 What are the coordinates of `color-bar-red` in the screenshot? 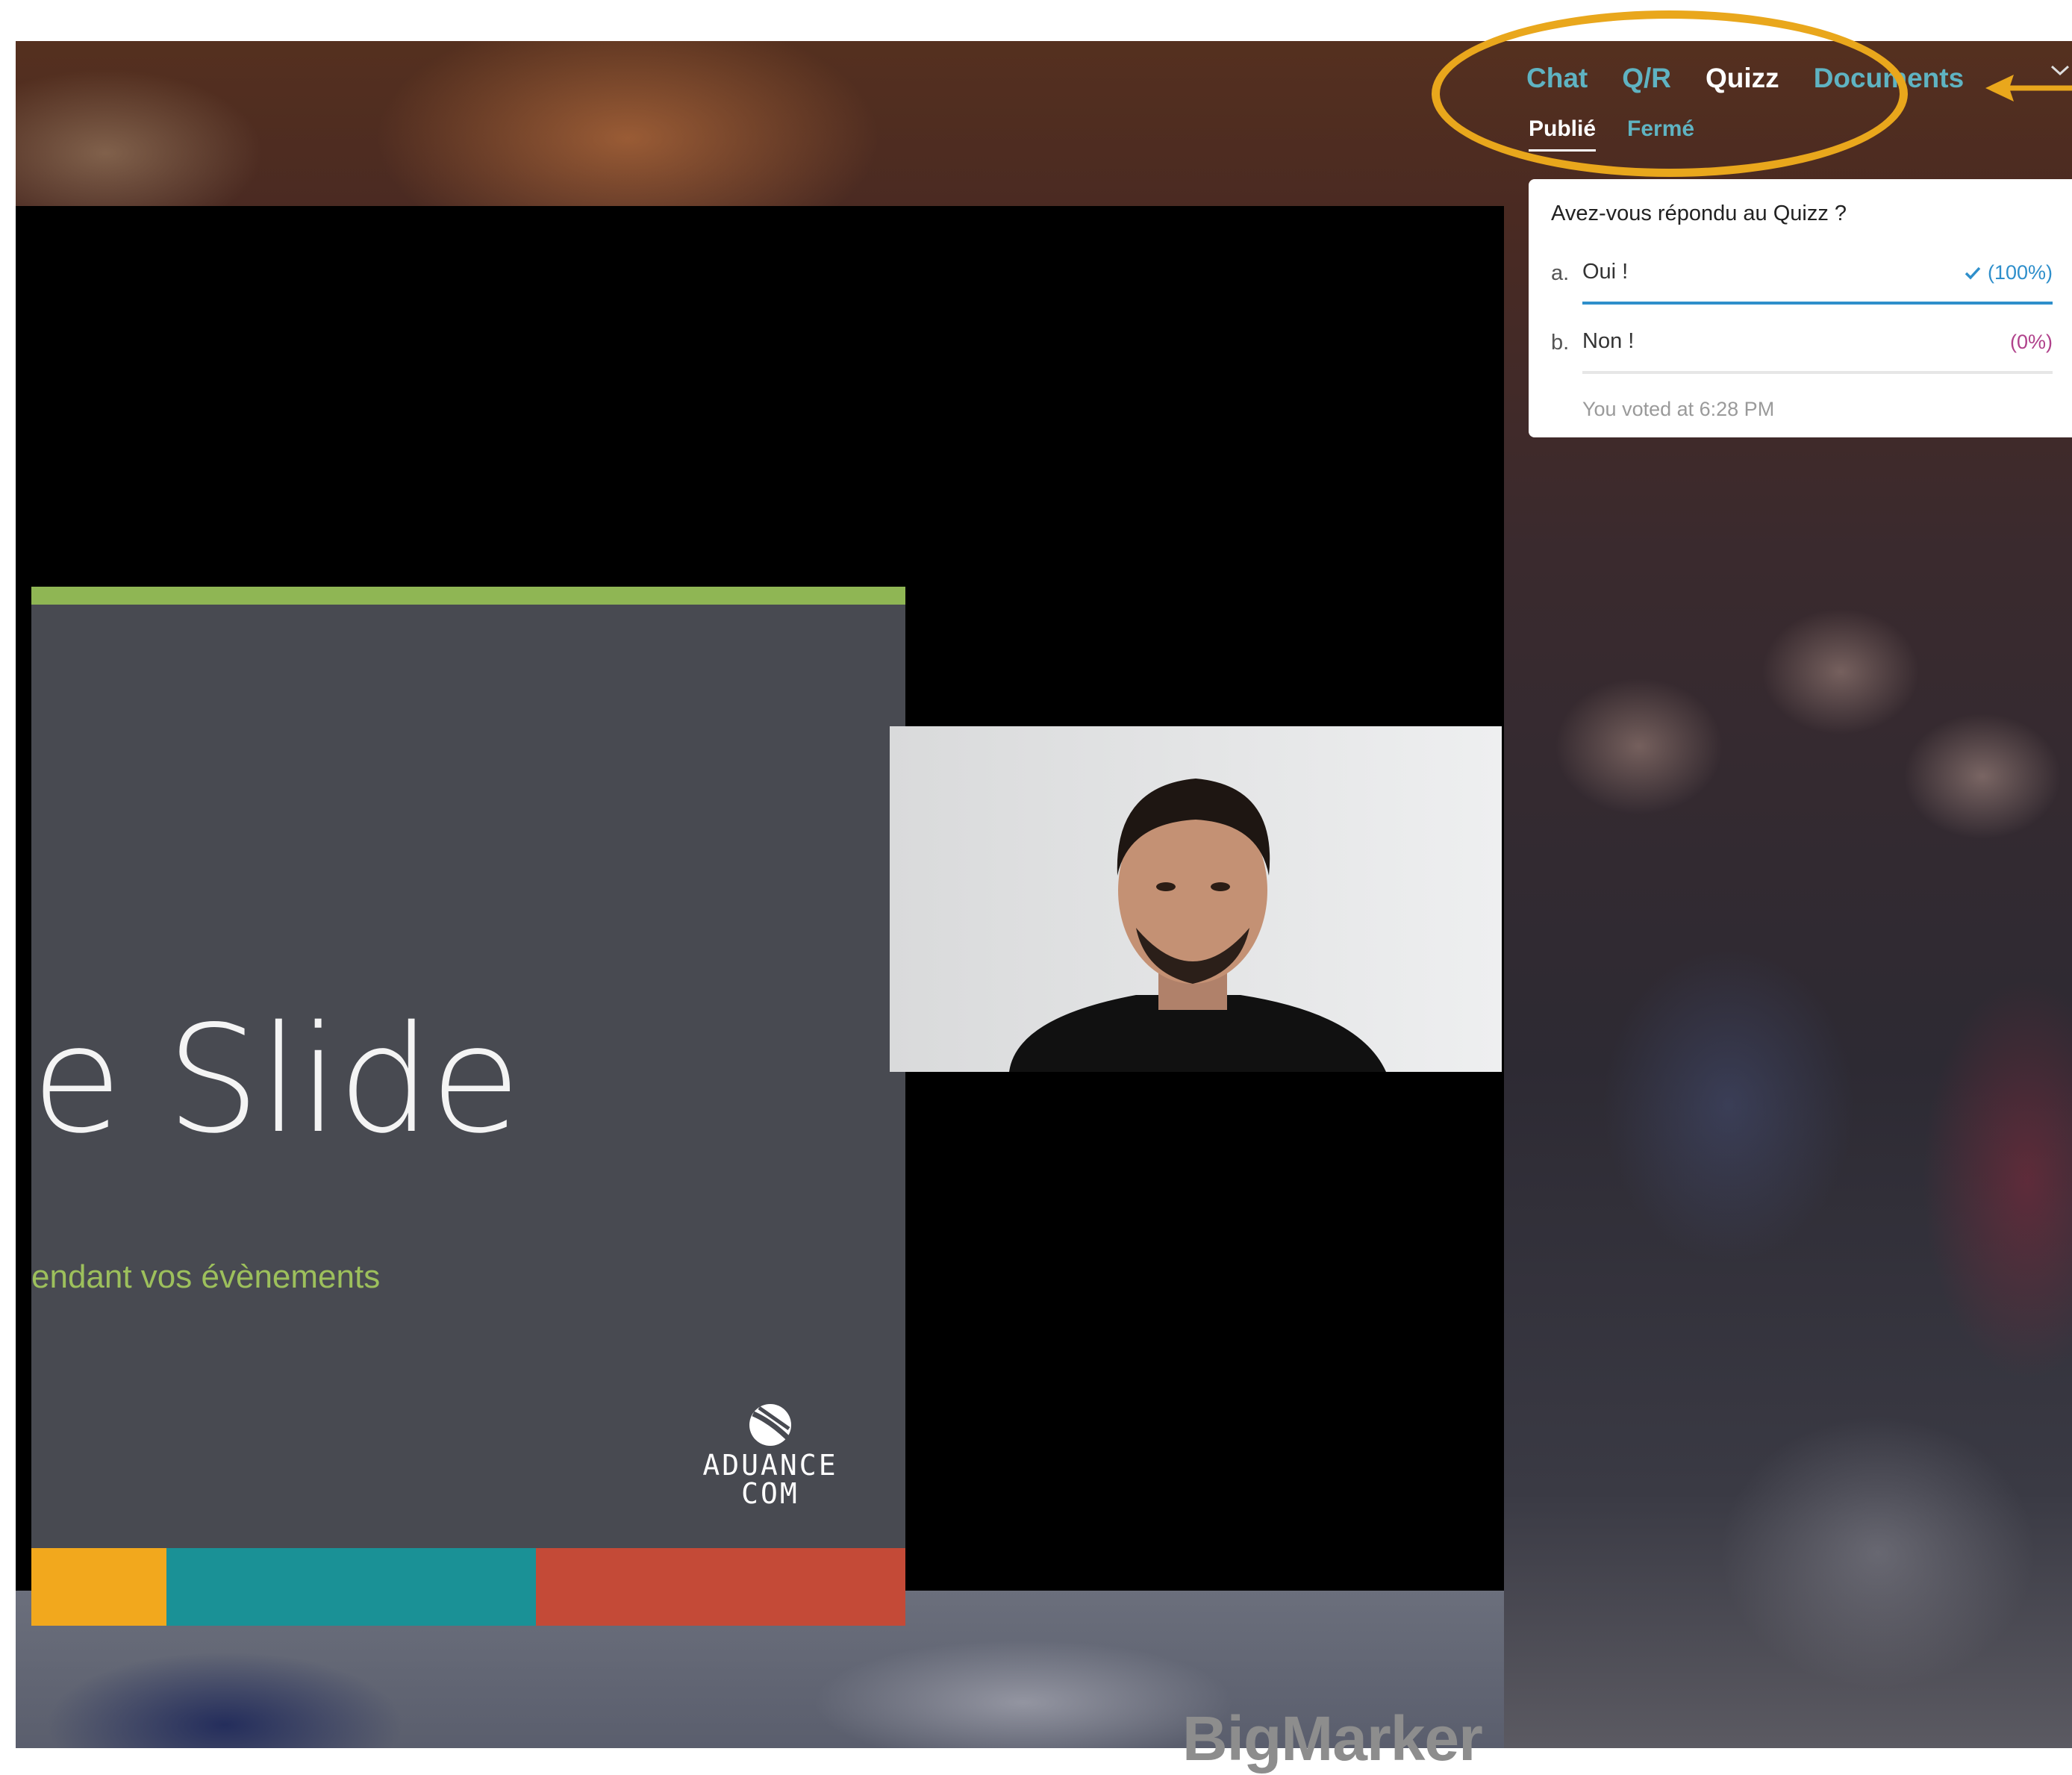 It's located at (720, 1587).